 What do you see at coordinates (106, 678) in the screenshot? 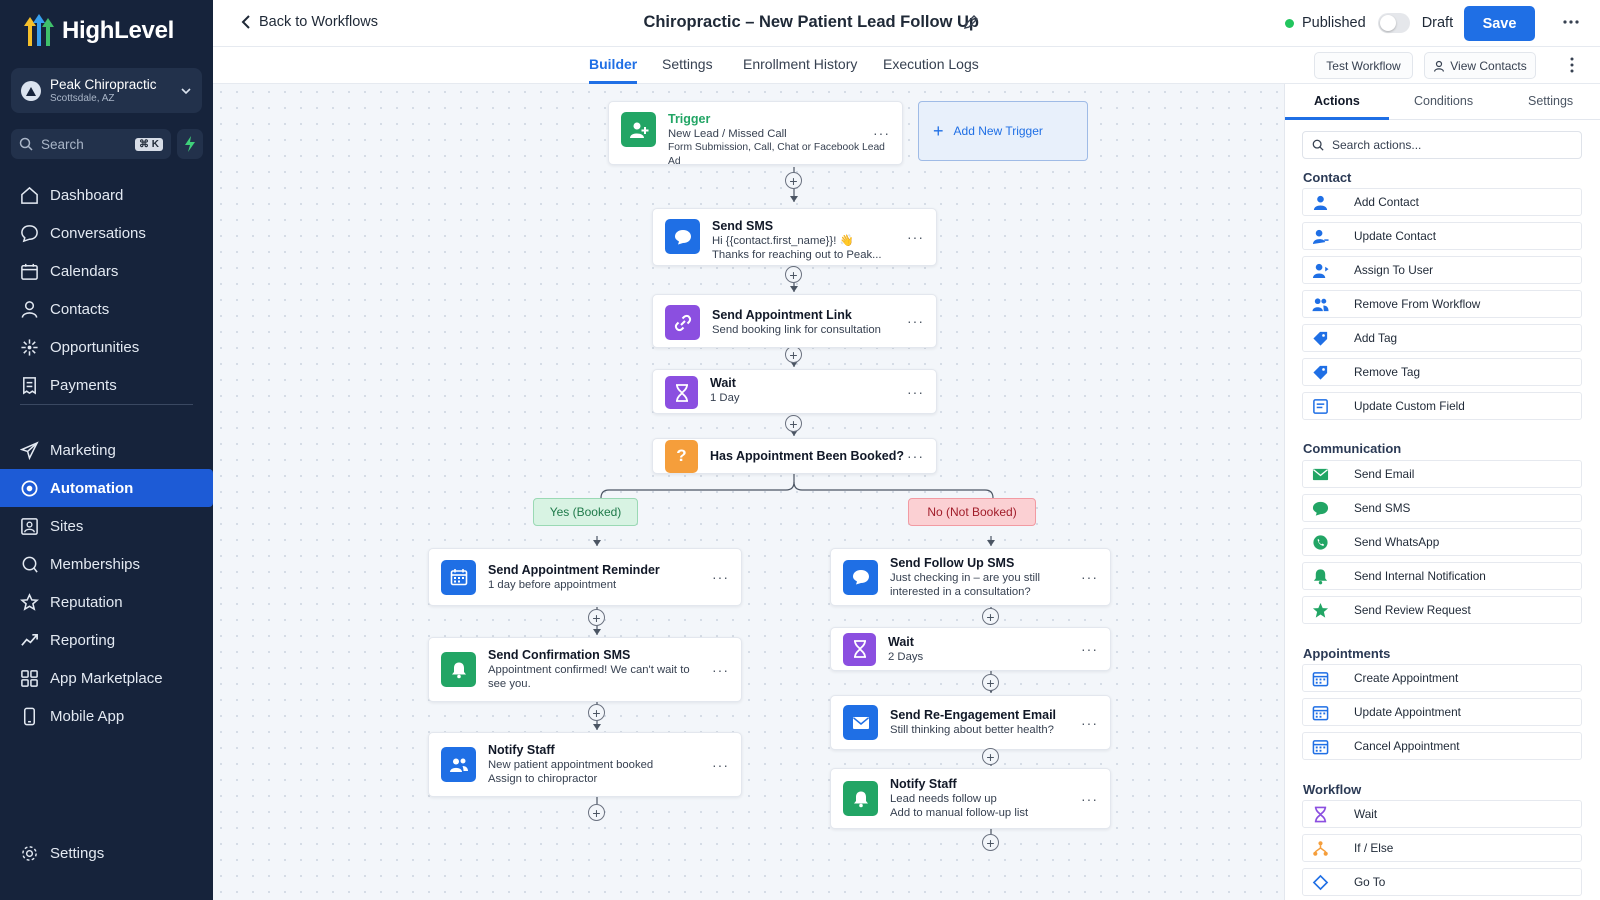
I see `sidebar-item-app-marketplace: App Marketplace` at bounding box center [106, 678].